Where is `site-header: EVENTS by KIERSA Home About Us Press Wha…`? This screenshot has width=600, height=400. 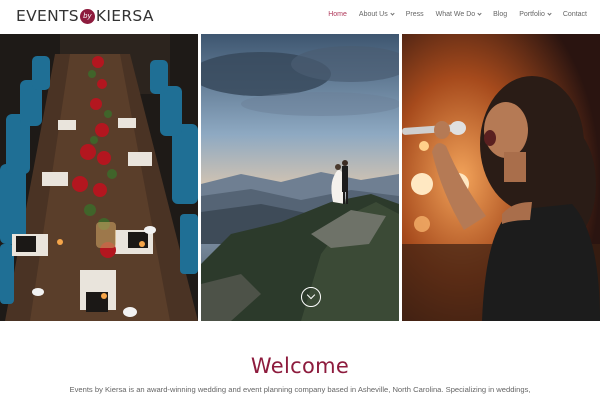
site-header: EVENTS by KIERSA Home About Us Press Wha… is located at coordinates (300, 17).